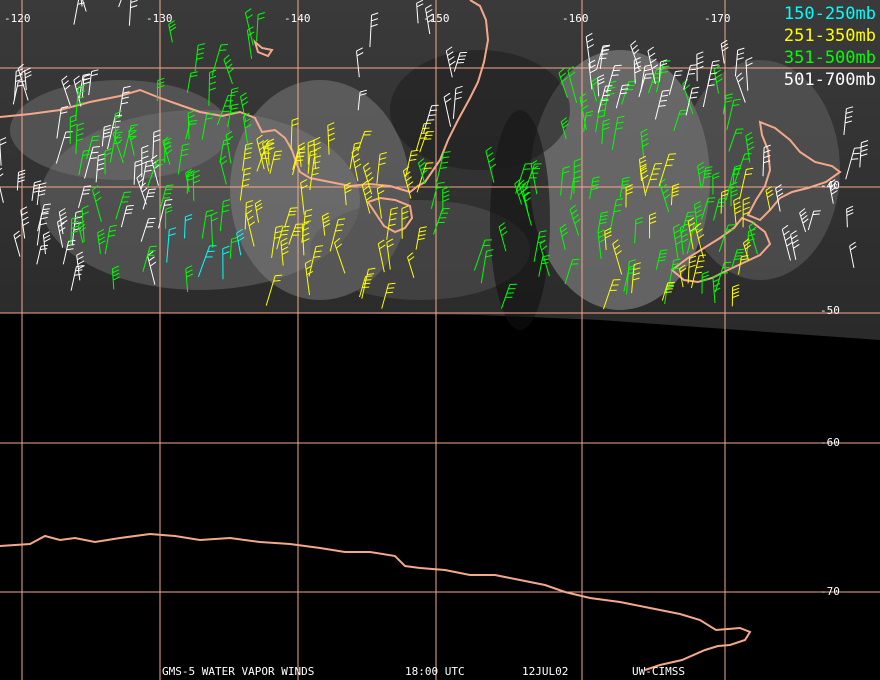 The width and height of the screenshot is (880, 680). What do you see at coordinates (830, 185) in the screenshot?
I see `lat-label: -40` at bounding box center [830, 185].